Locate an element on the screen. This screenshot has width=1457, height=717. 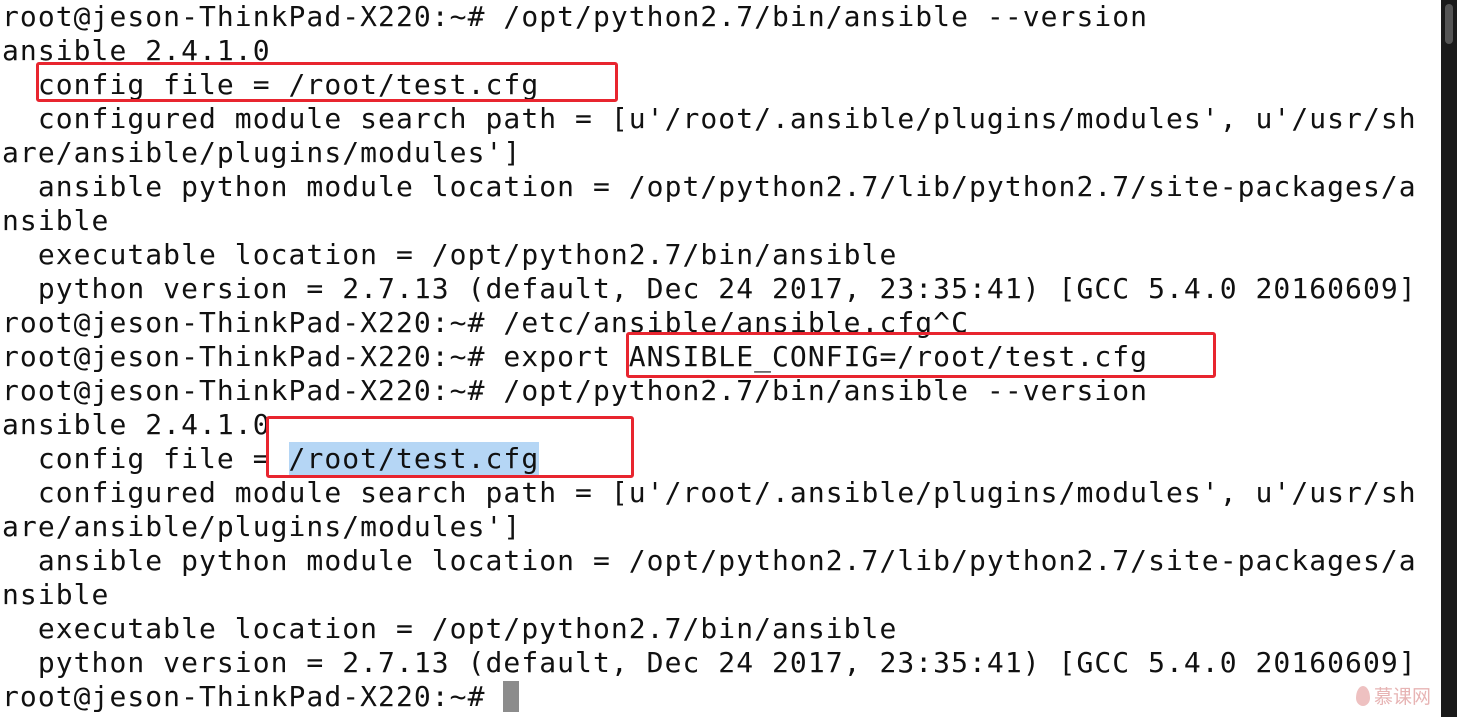
prompt-line: root@jeson-ThinkPad-X220:~# is located at coordinates (261, 697).